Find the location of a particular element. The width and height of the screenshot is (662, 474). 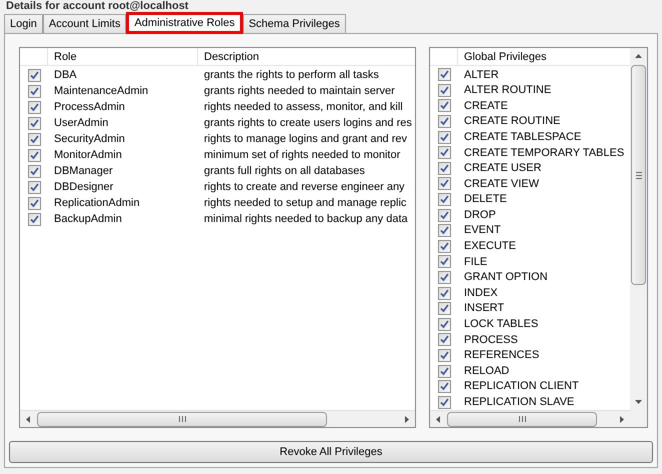

role-description: grants rights needed to maintain server is located at coordinates (299, 91).